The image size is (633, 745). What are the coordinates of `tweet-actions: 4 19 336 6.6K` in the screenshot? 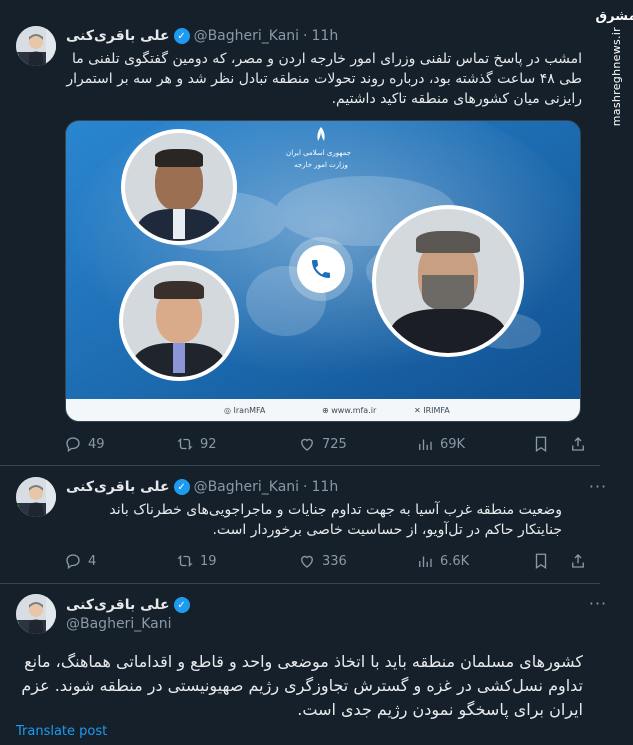 It's located at (324, 561).